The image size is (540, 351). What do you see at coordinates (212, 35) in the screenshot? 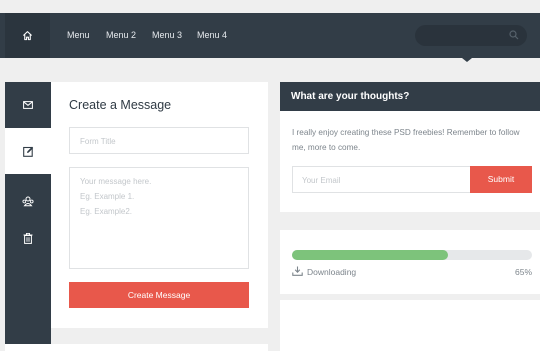
I see `menu-item-4: Menu 4` at bounding box center [212, 35].